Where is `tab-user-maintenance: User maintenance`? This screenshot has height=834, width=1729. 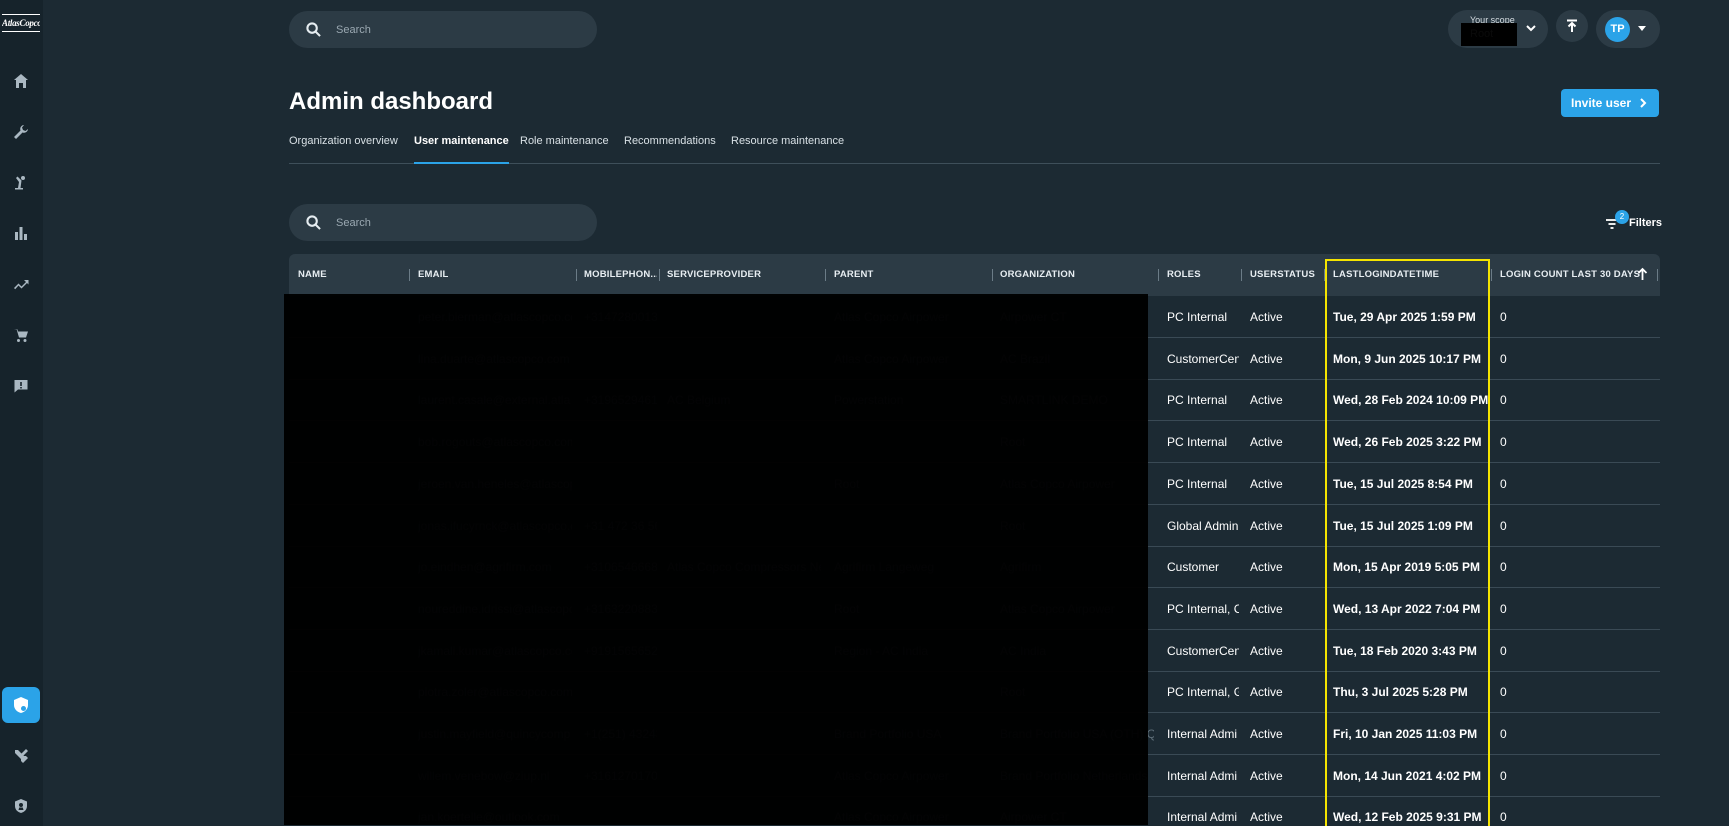 tab-user-maintenance: User maintenance is located at coordinates (461, 148).